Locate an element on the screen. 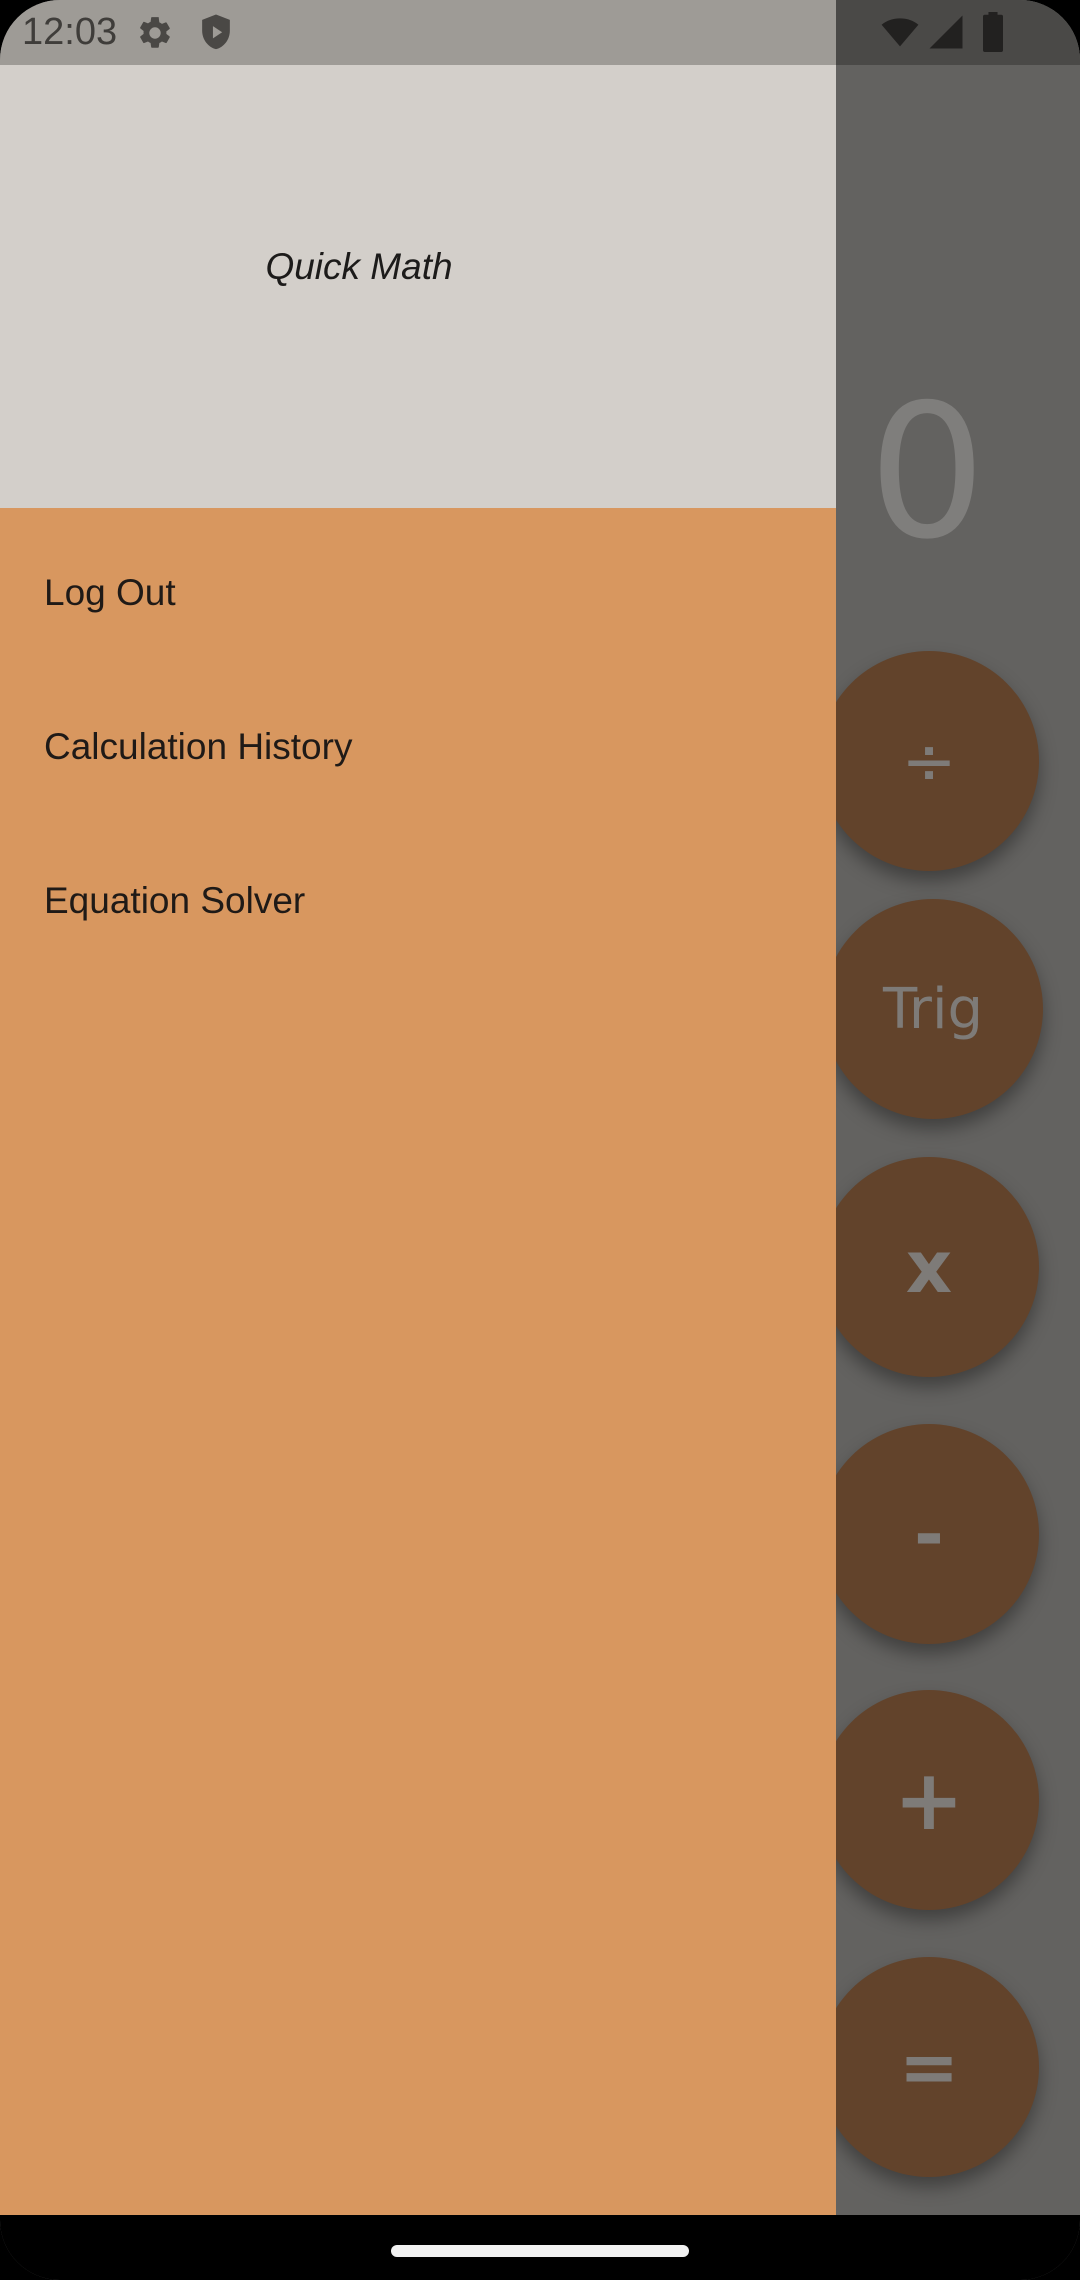 The image size is (1080, 2280). trig-button: Trig is located at coordinates (933, 1009).